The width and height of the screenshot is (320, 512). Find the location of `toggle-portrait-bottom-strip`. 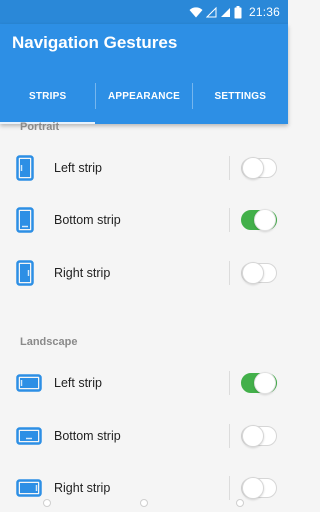

toggle-portrait-bottom-strip is located at coordinates (259, 220).